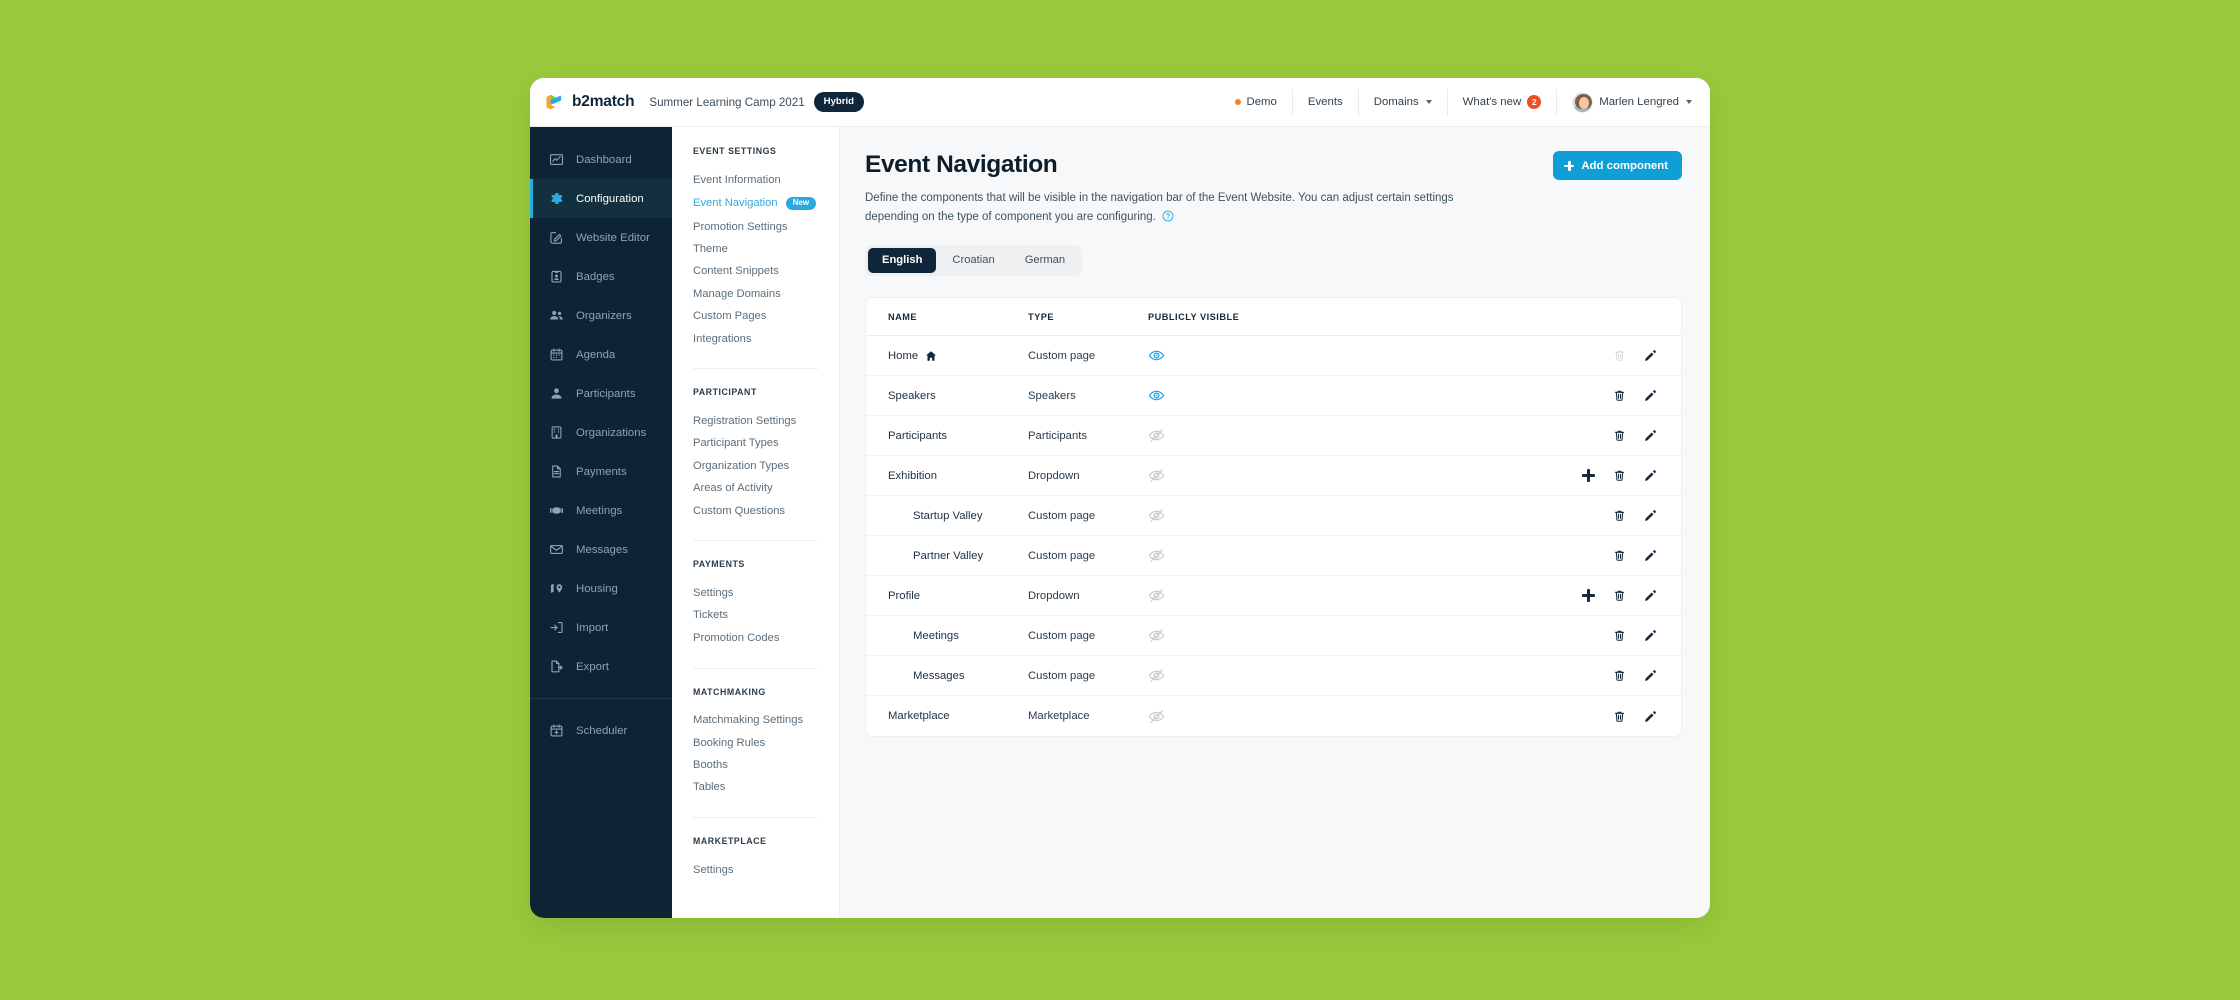  I want to click on sidebar-item-import: Import, so click(601, 627).